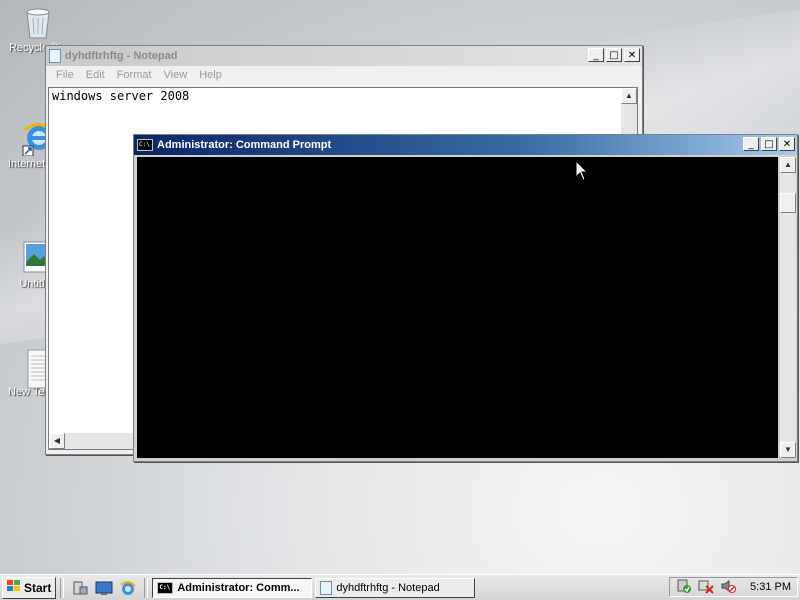 The width and height of the screenshot is (800, 600). Describe the element at coordinates (788, 450) in the screenshot. I see `scroll-down-arrow-icon: ▼` at that location.